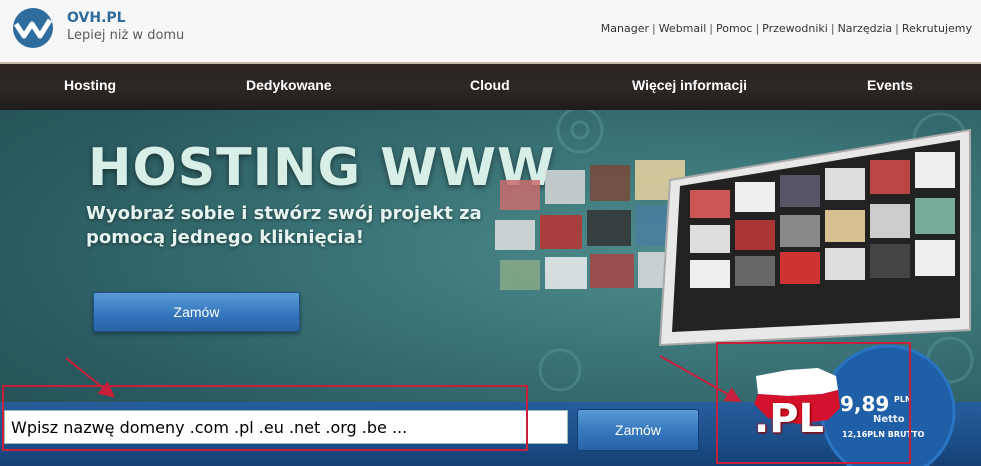  I want to click on nav-item-events: Events, so click(890, 85).